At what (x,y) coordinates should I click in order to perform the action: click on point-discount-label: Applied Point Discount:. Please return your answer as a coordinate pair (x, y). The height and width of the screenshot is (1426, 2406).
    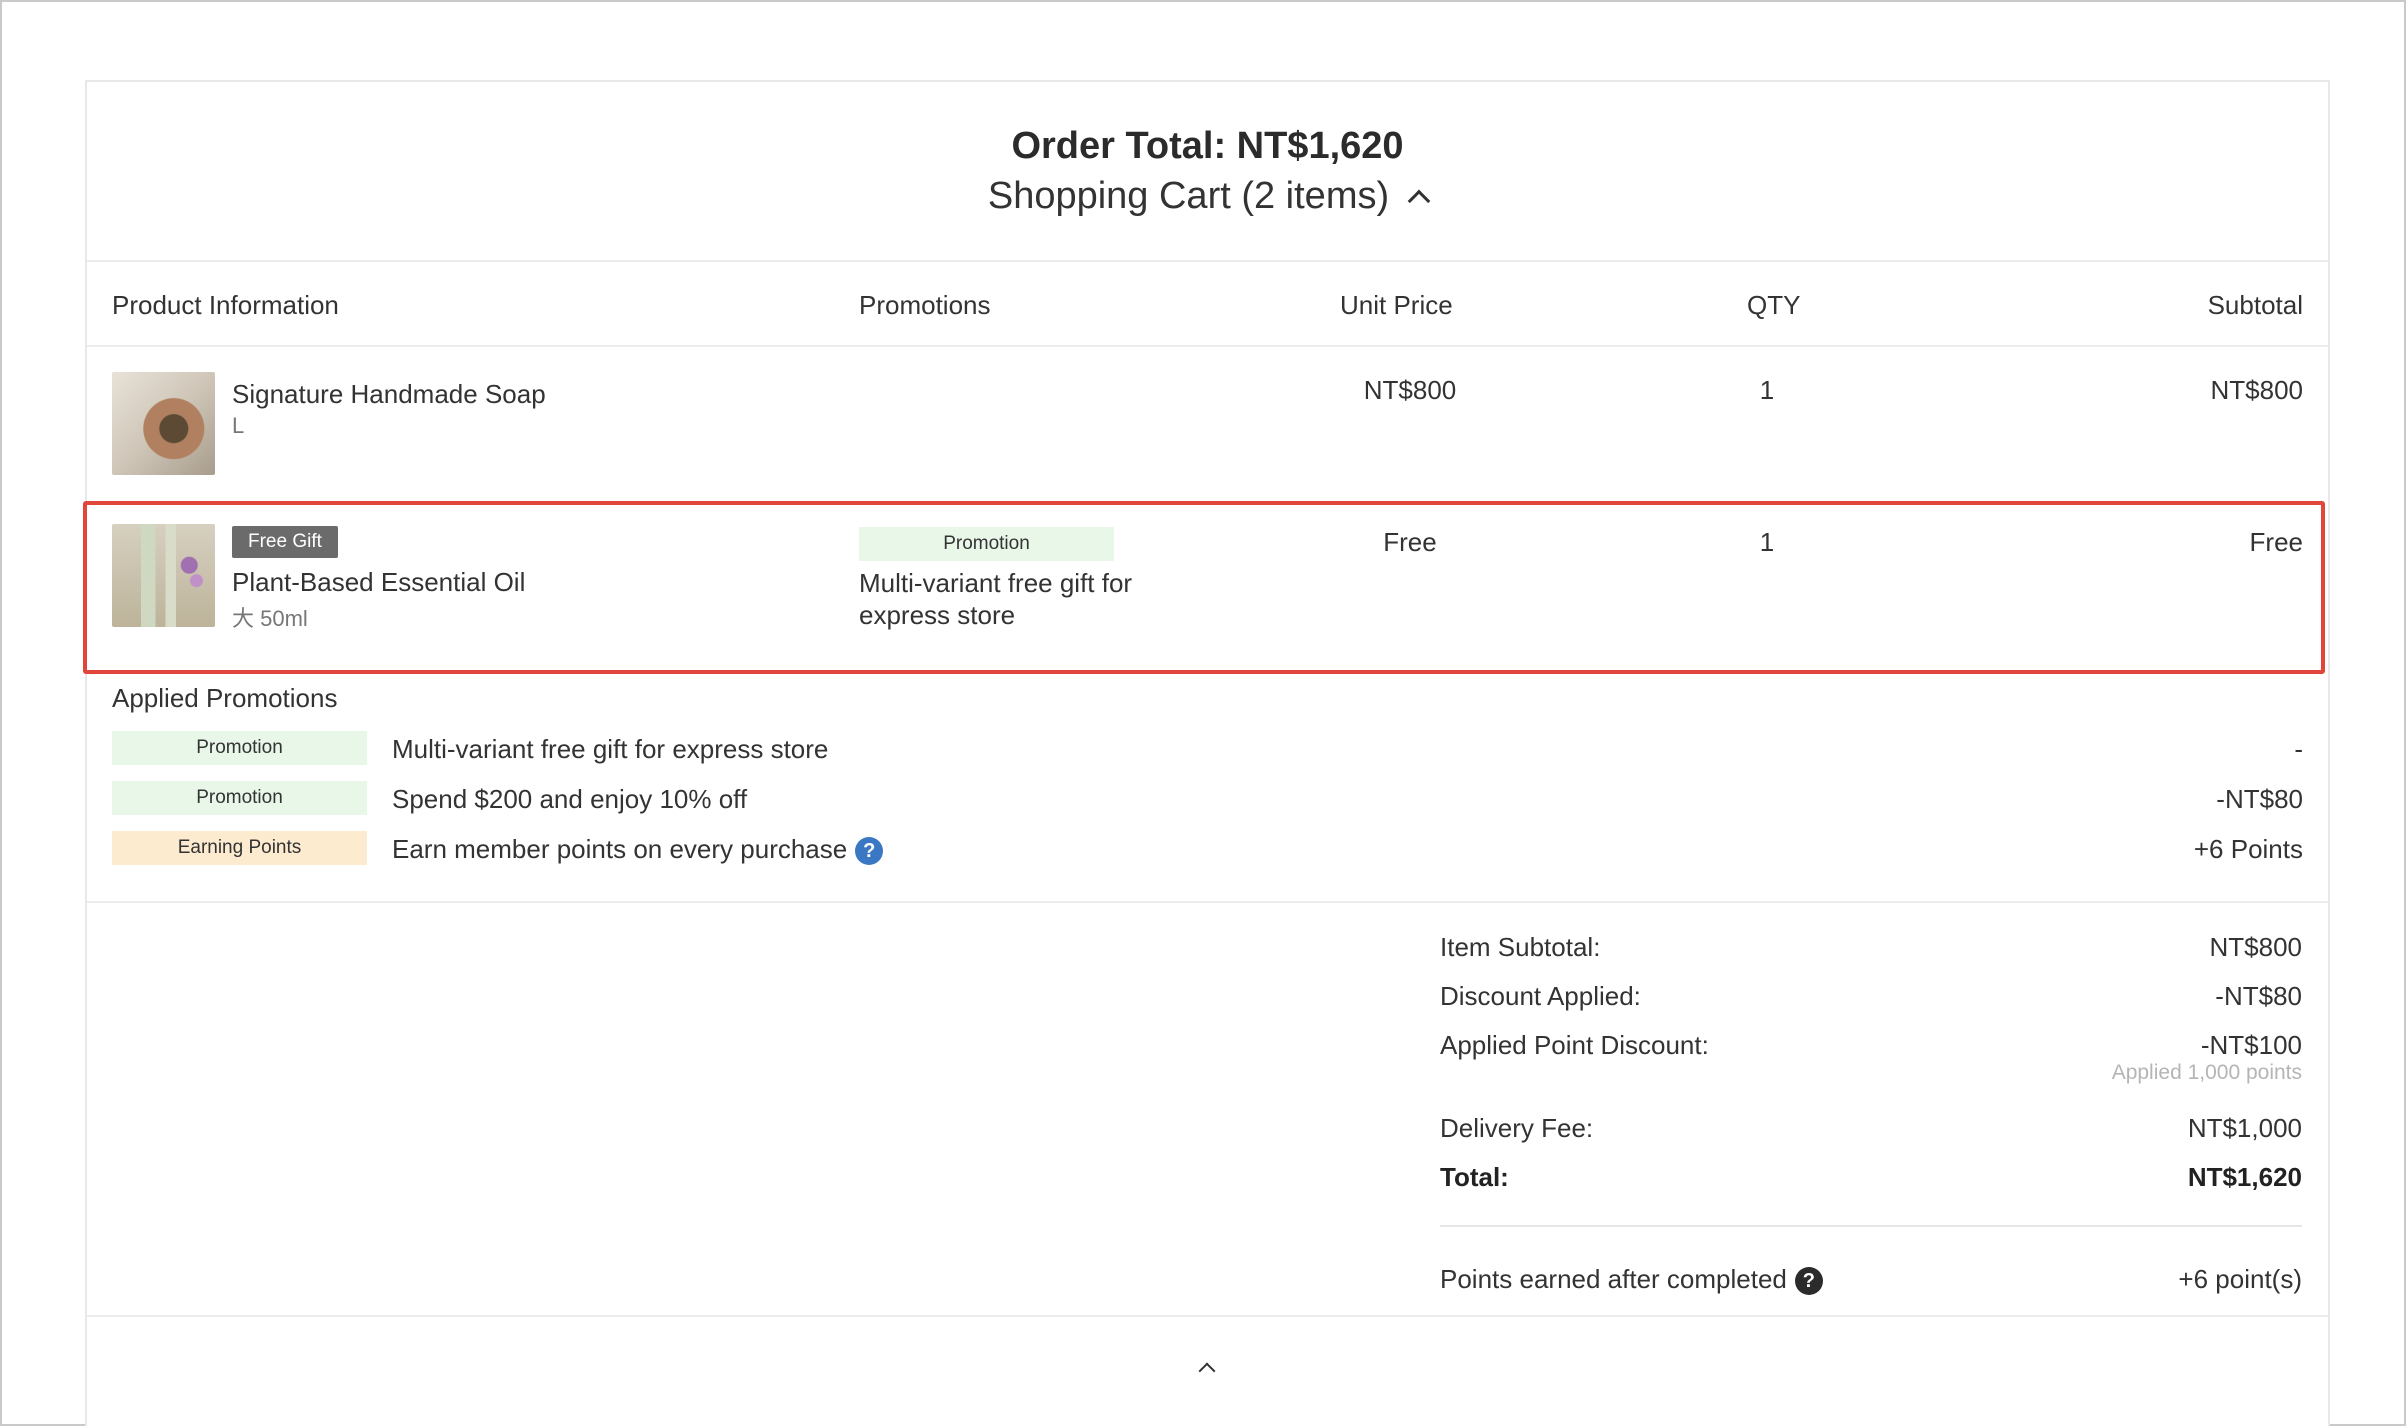
    Looking at the image, I should click on (1574, 1045).